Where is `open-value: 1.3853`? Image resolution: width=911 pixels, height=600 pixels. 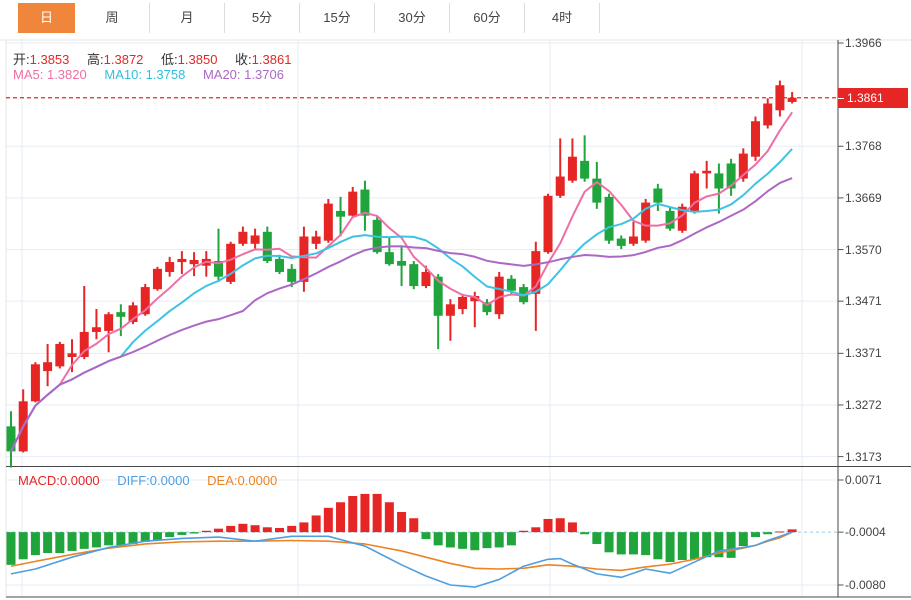 open-value: 1.3853 is located at coordinates (49, 59).